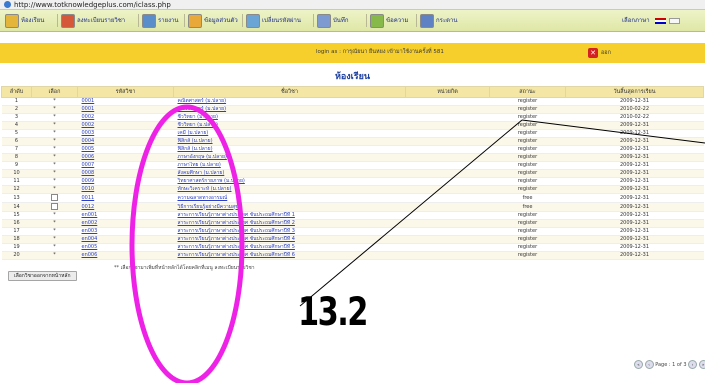  Describe the element at coordinates (649, 364) in the screenshot. I see `prev-page-icon: ‹` at that location.